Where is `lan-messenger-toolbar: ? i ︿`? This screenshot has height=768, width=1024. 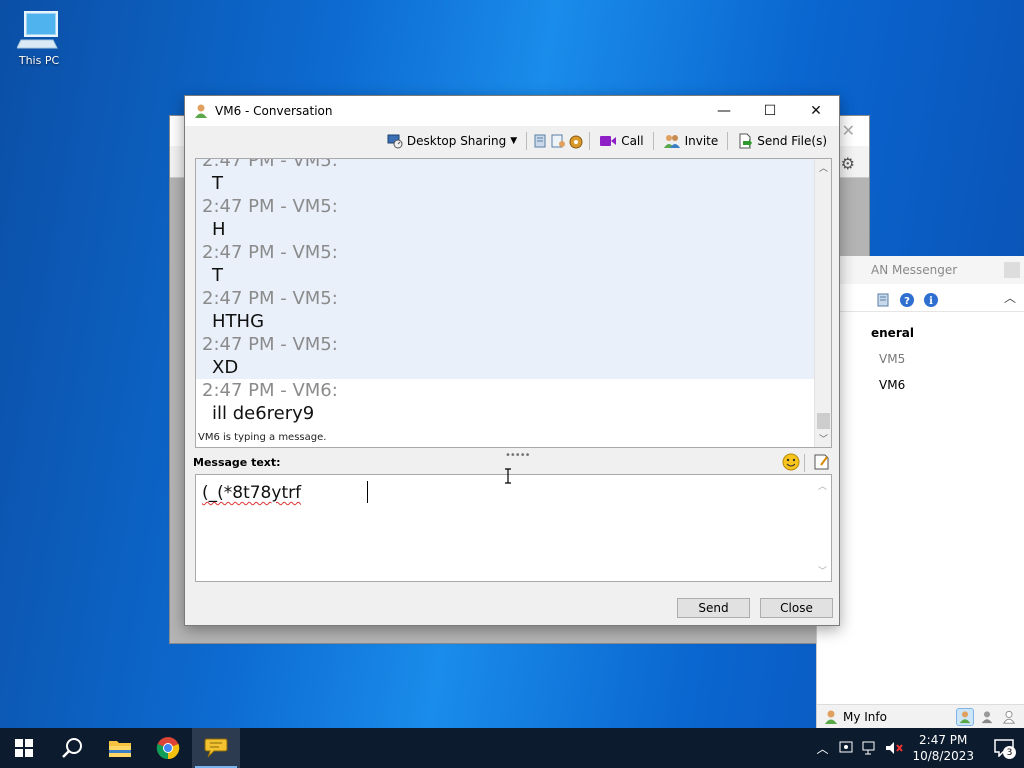 lan-messenger-toolbar: ? i ︿ is located at coordinates (920, 298).